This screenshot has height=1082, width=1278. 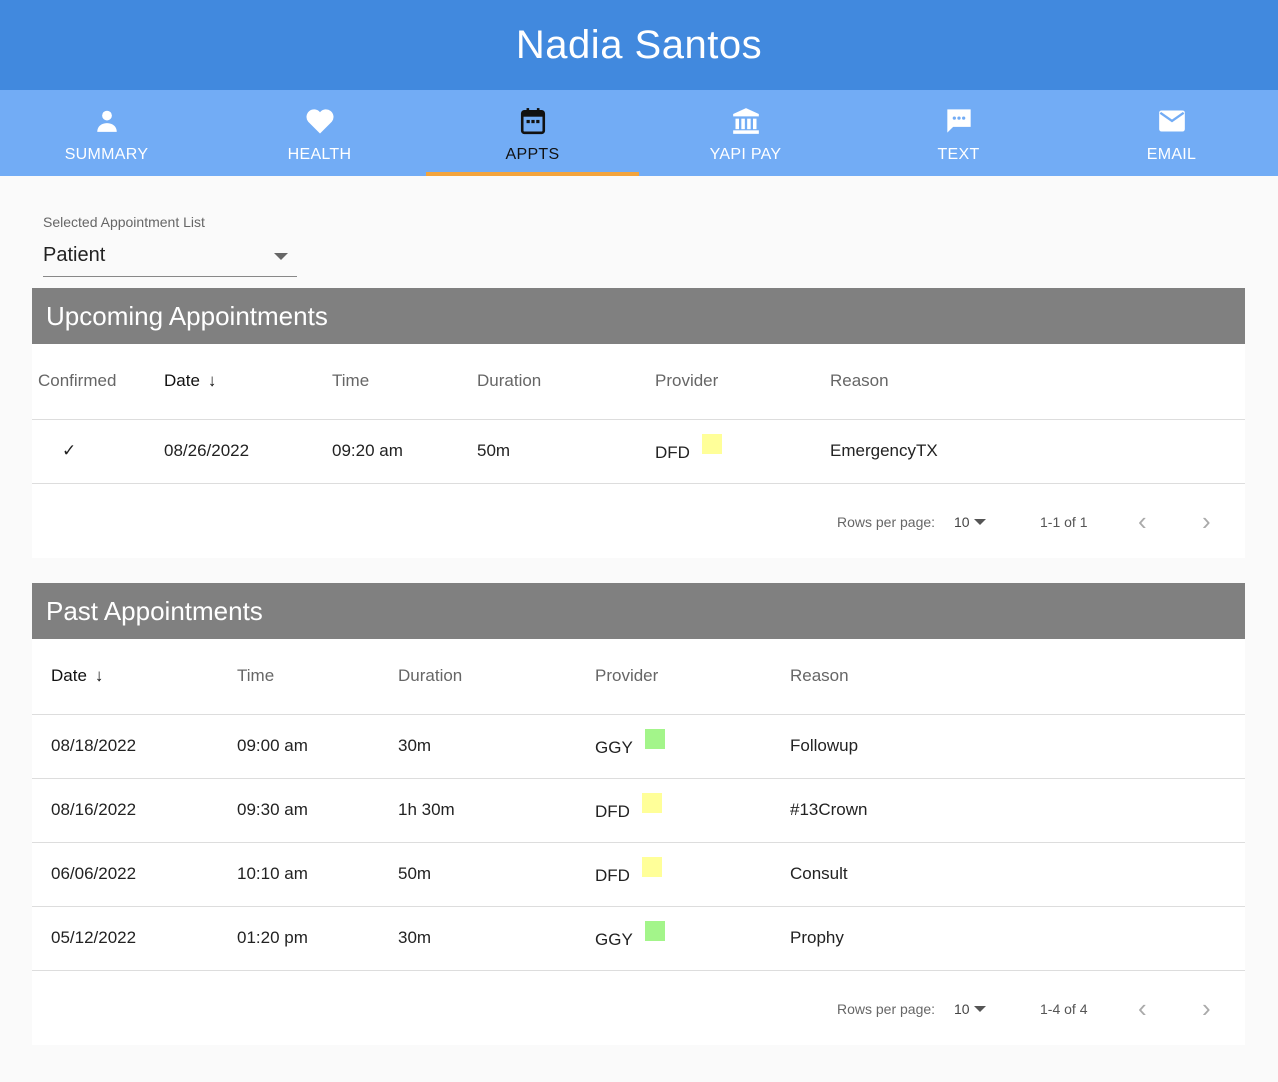 What do you see at coordinates (1037, 451) in the screenshot?
I see `reason-cell: EmergencyTX` at bounding box center [1037, 451].